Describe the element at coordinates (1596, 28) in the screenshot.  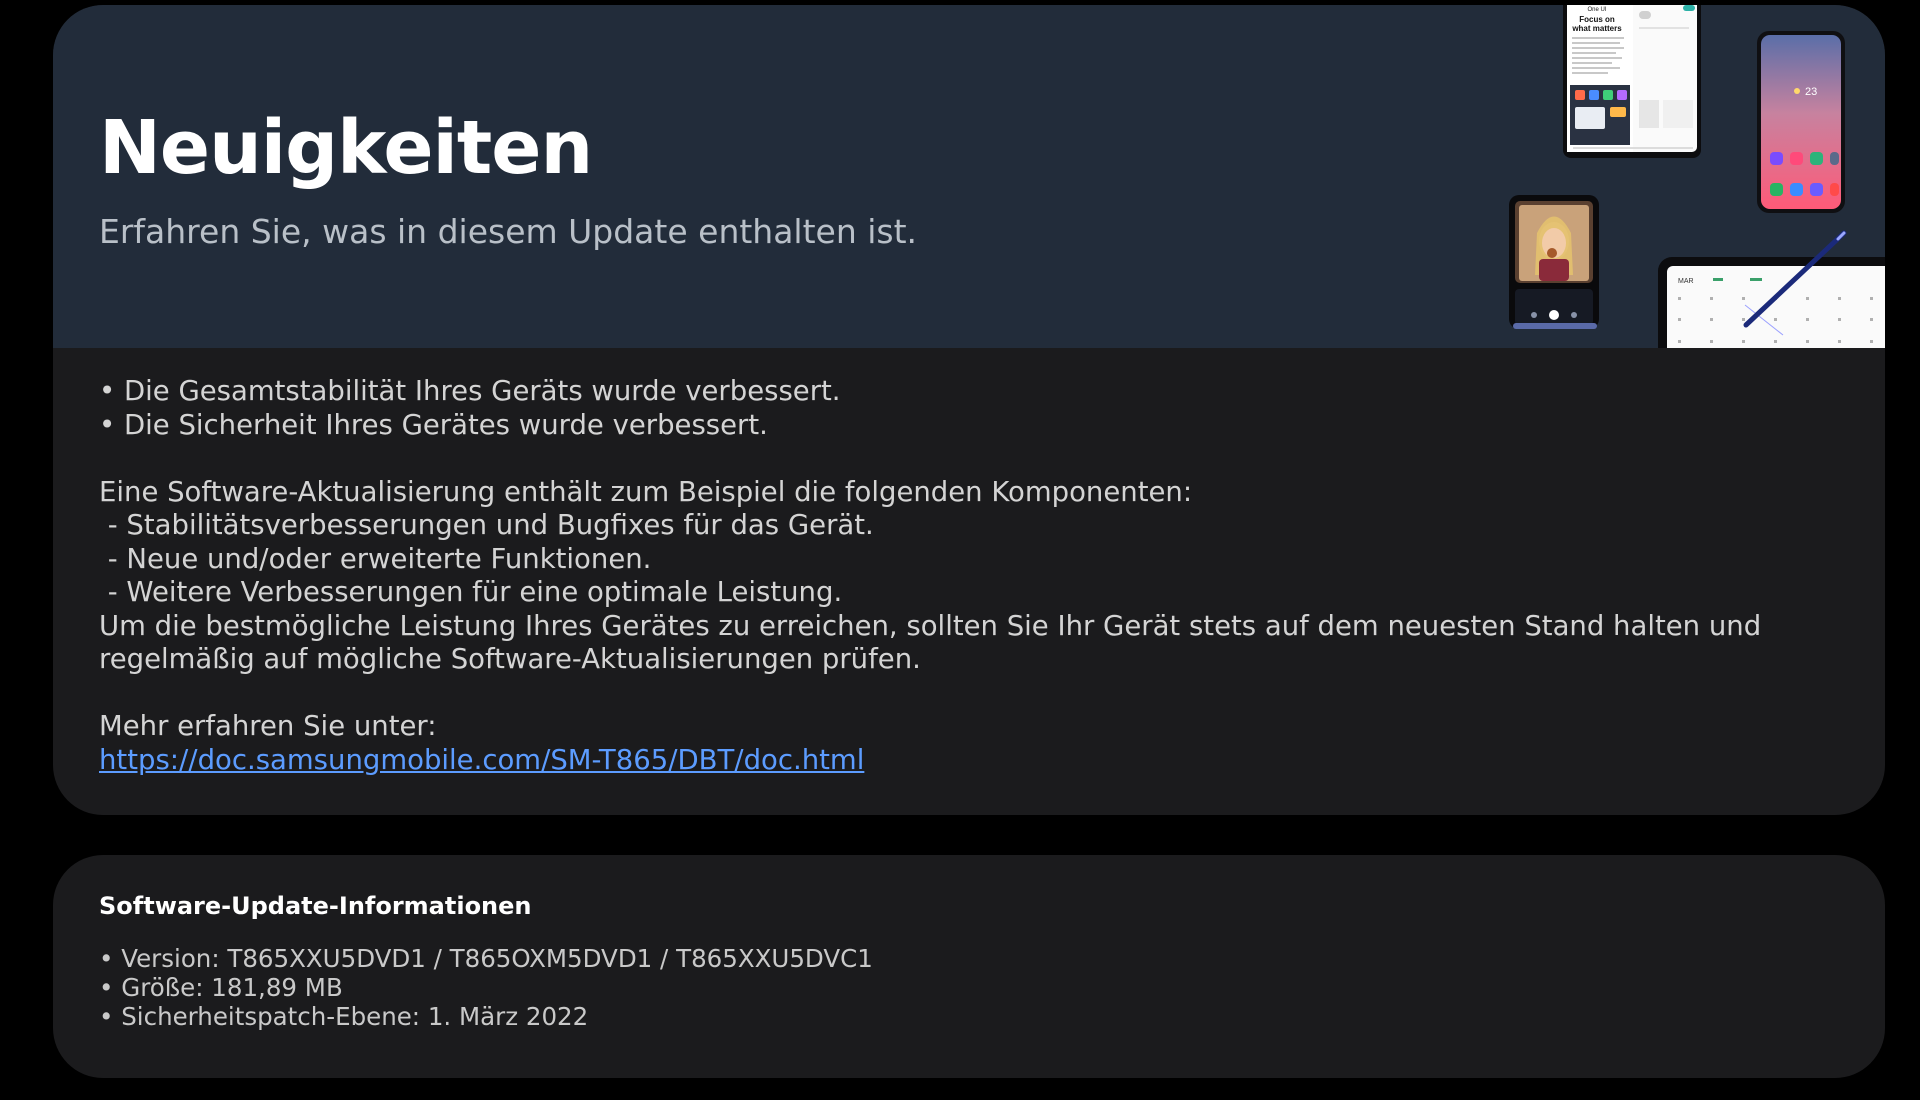
I see `svg-text: what matters` at that location.